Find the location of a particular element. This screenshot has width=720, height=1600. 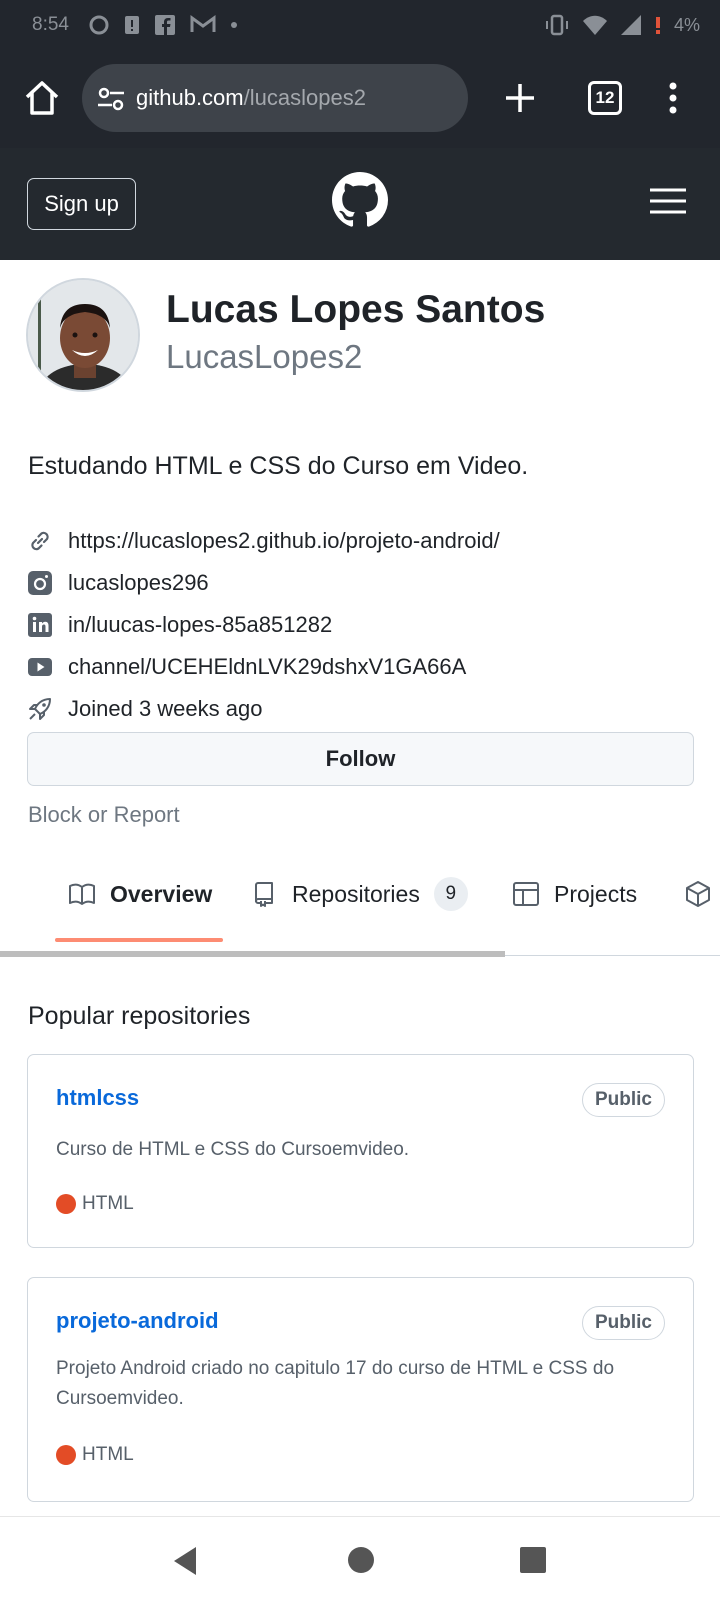

more-notifications-icon is located at coordinates (234, 25).